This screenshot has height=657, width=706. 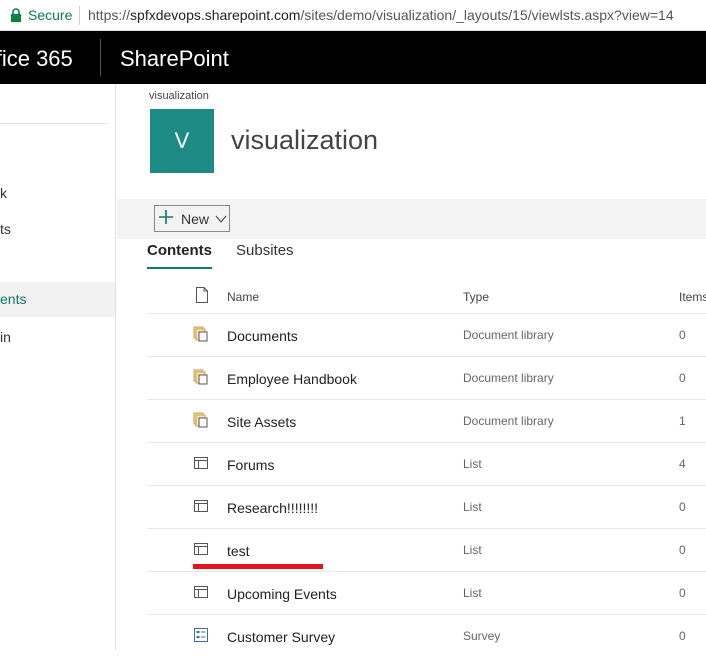 What do you see at coordinates (182, 141) in the screenshot?
I see `site-logo: V` at bounding box center [182, 141].